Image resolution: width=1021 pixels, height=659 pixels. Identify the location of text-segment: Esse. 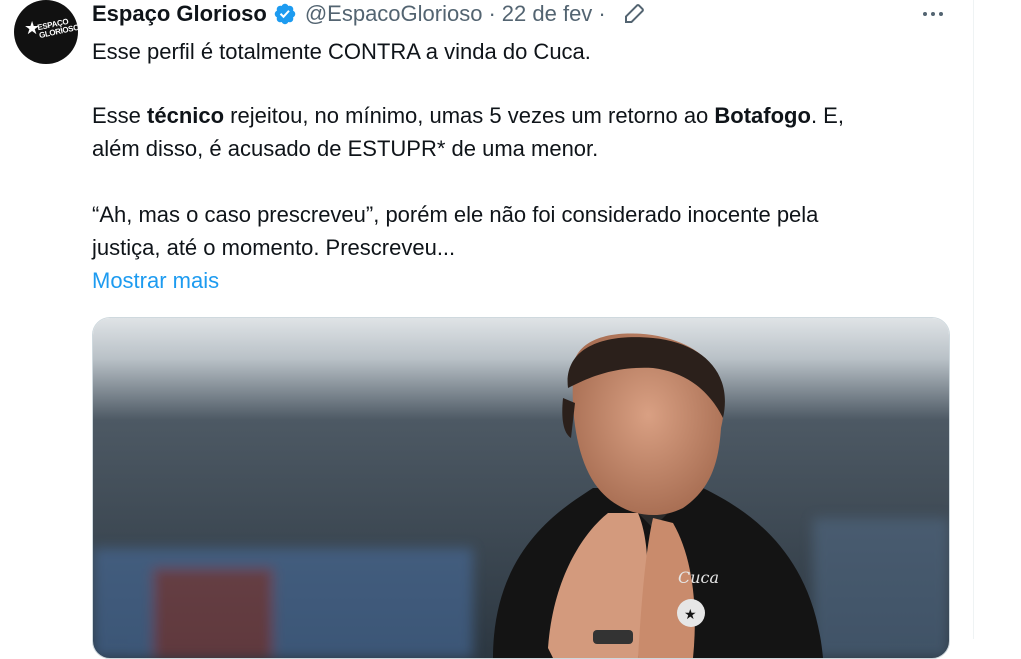
(120, 115).